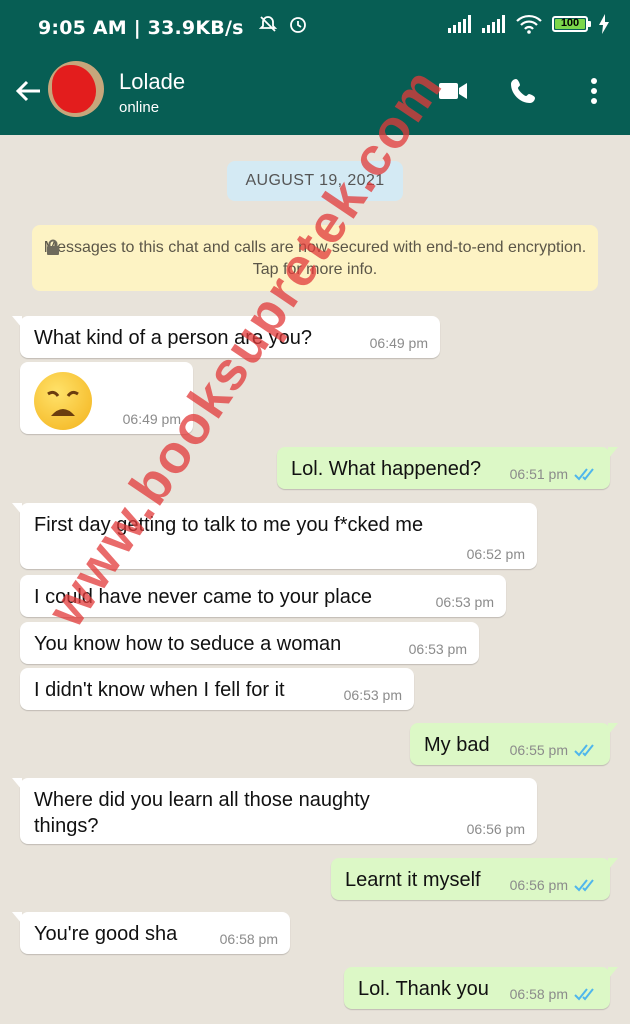  I want to click on outgoing-message: My bad 06:55 pm, so click(514, 744).